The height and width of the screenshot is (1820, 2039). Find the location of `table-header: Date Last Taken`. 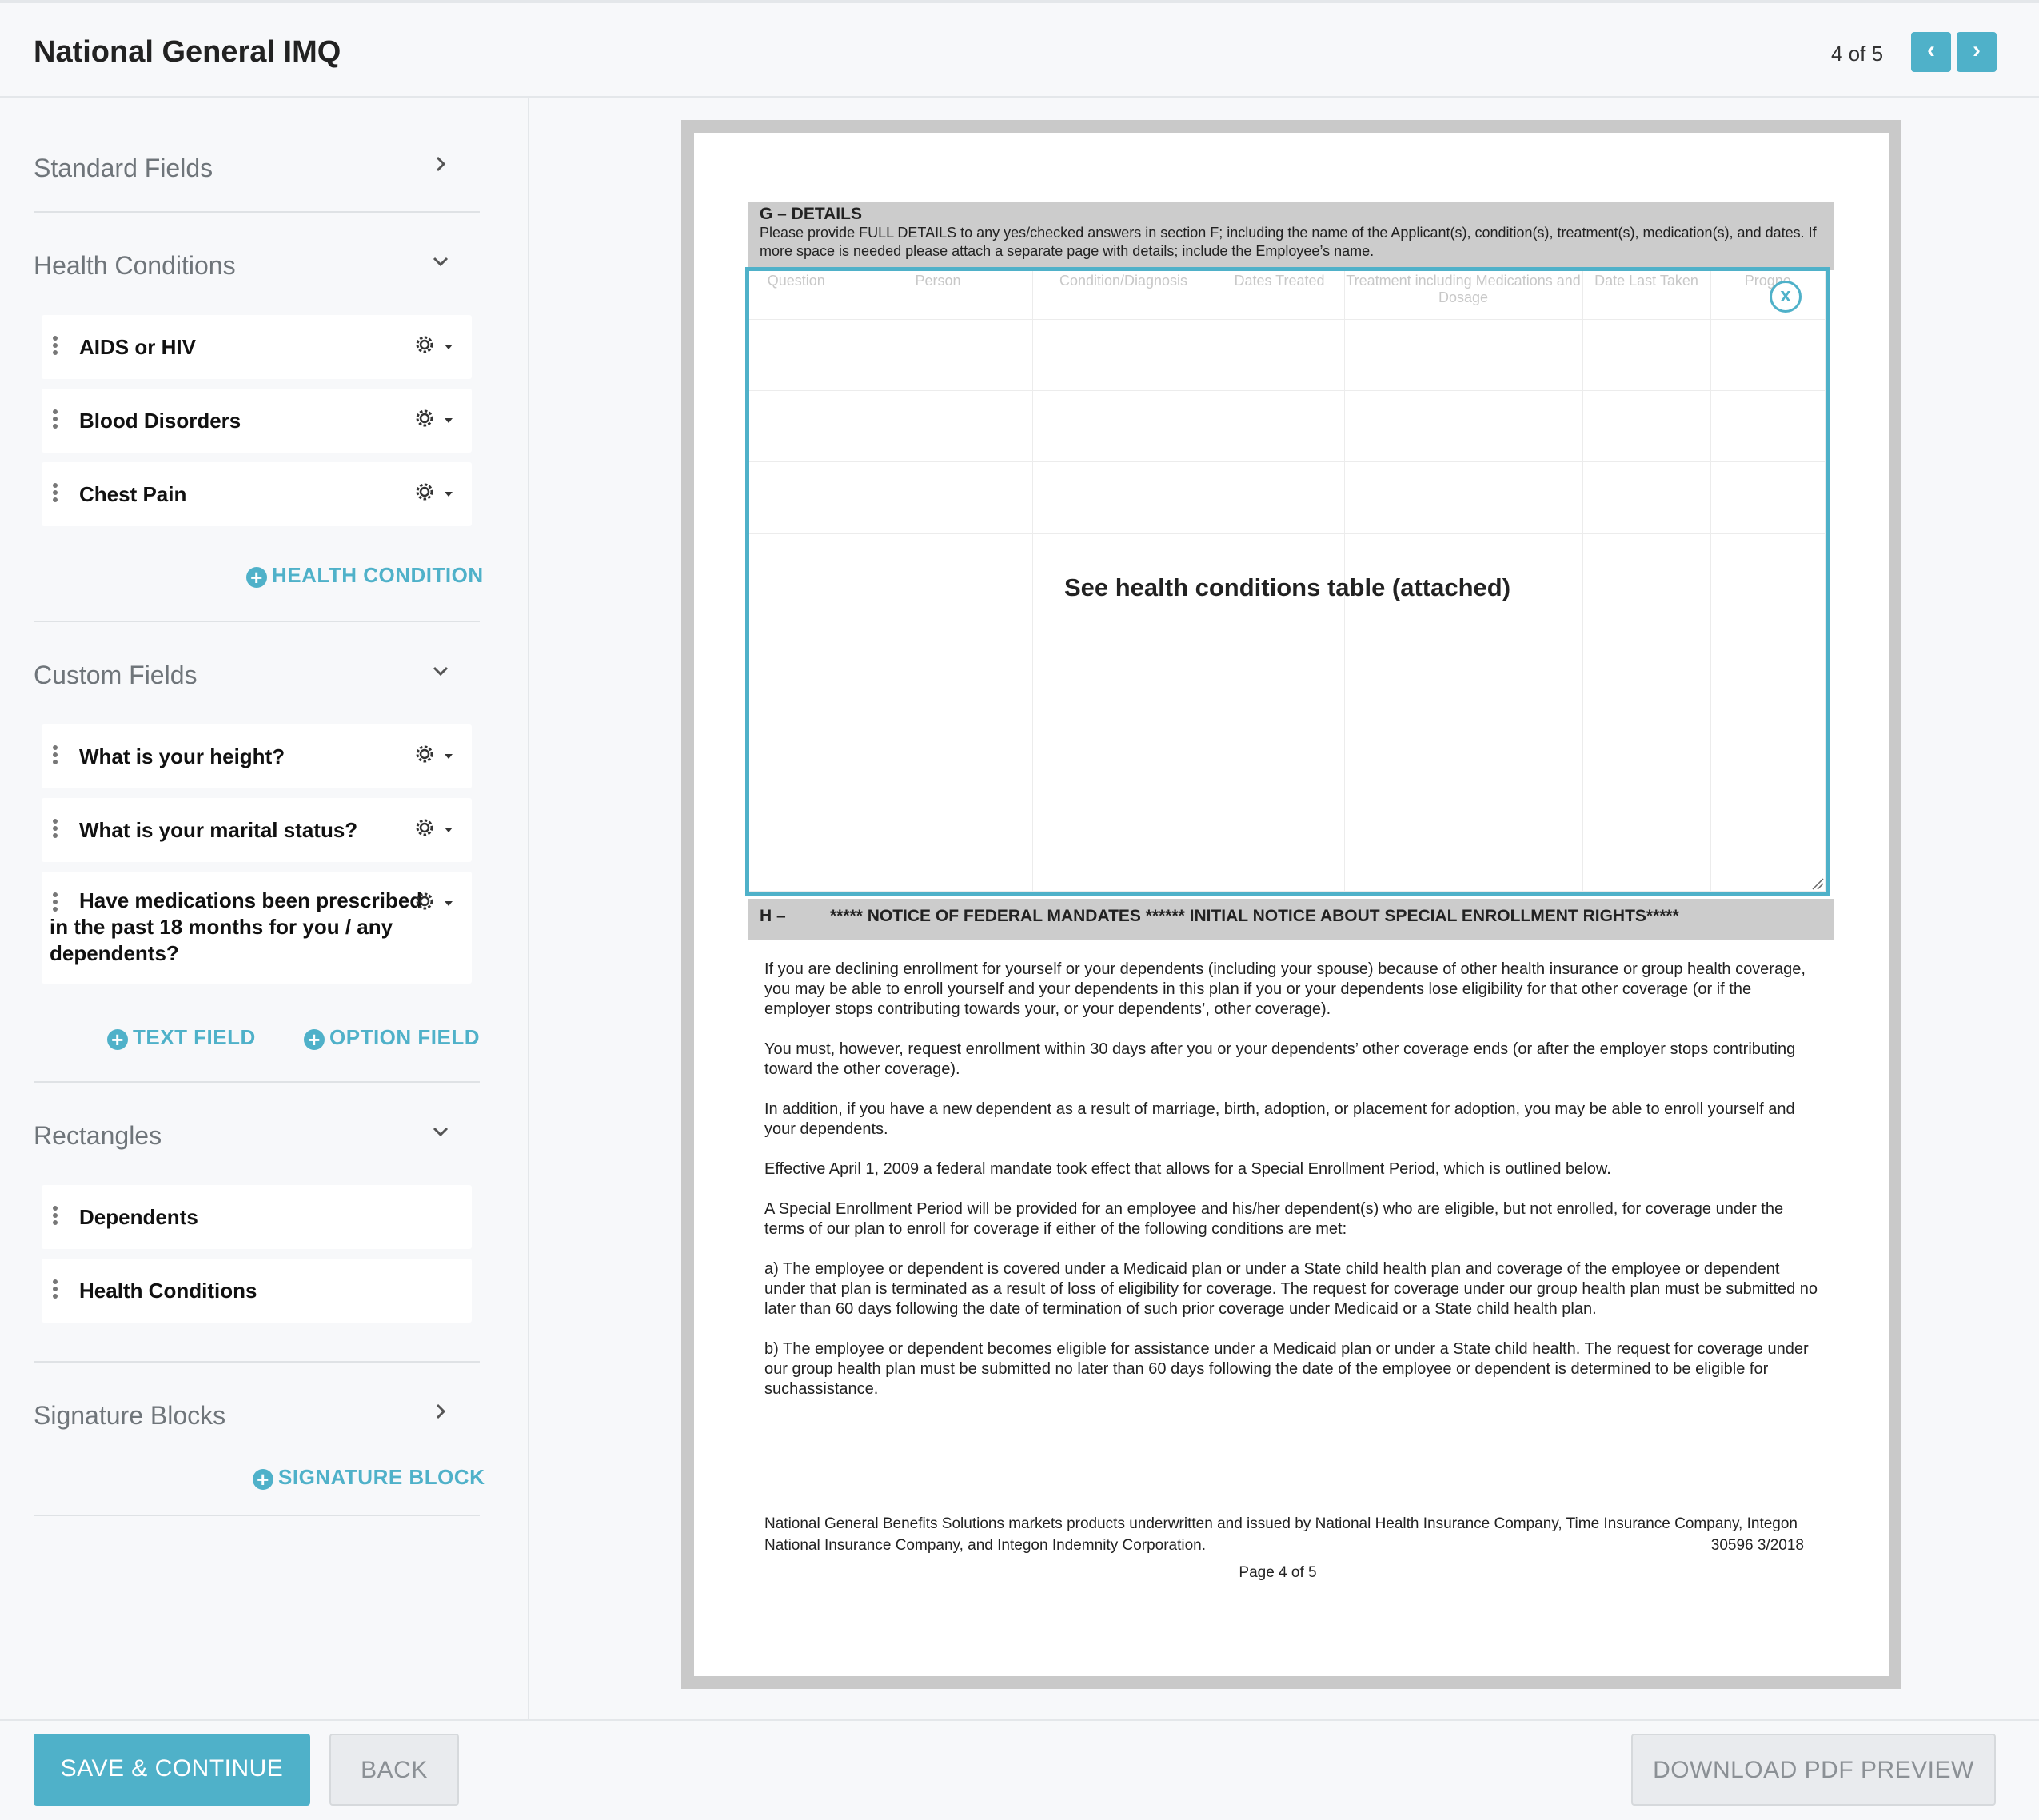

table-header: Date Last Taken is located at coordinates (1646, 295).